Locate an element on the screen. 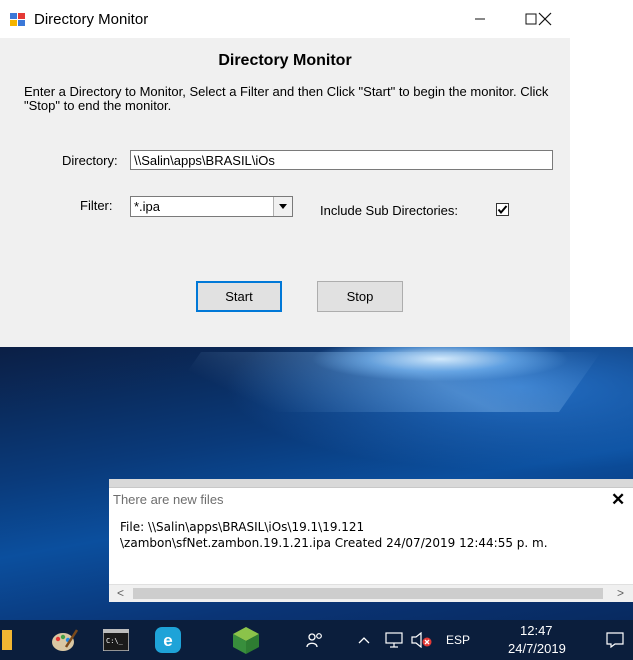  filter-dropdown: *.ipa is located at coordinates (211, 206).